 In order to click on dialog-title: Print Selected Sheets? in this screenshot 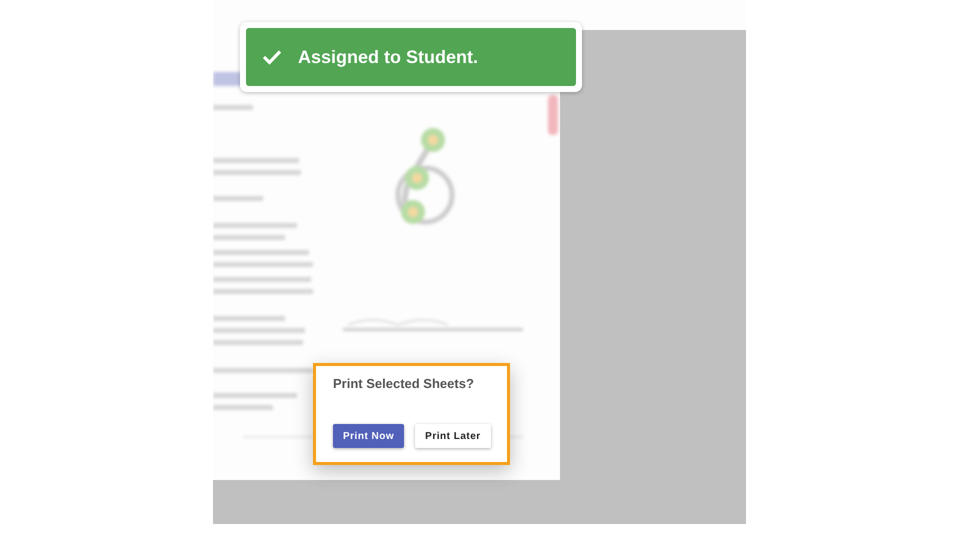, I will do `click(404, 383)`.